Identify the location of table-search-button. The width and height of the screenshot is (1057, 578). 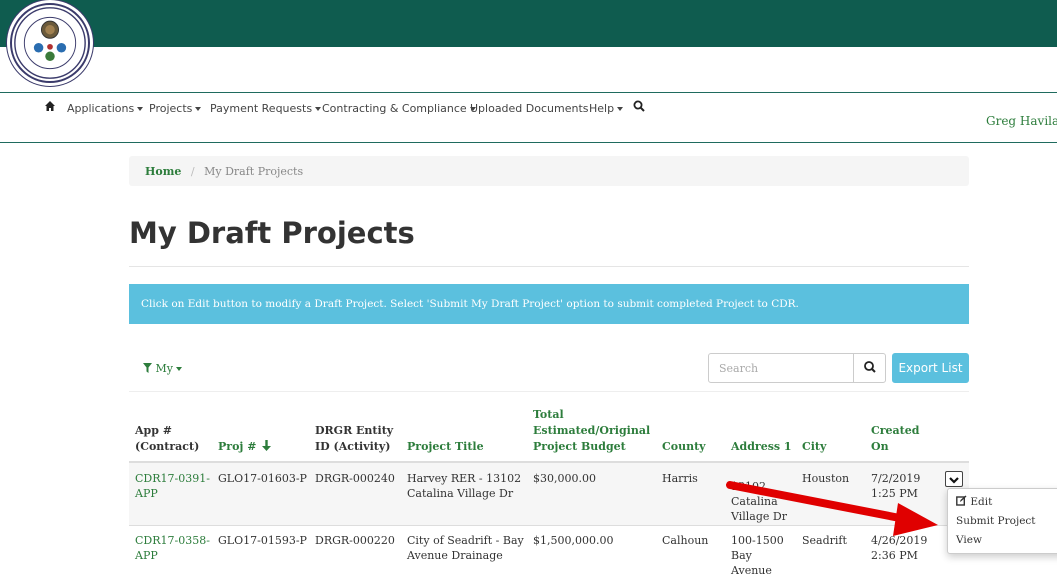
(869, 368).